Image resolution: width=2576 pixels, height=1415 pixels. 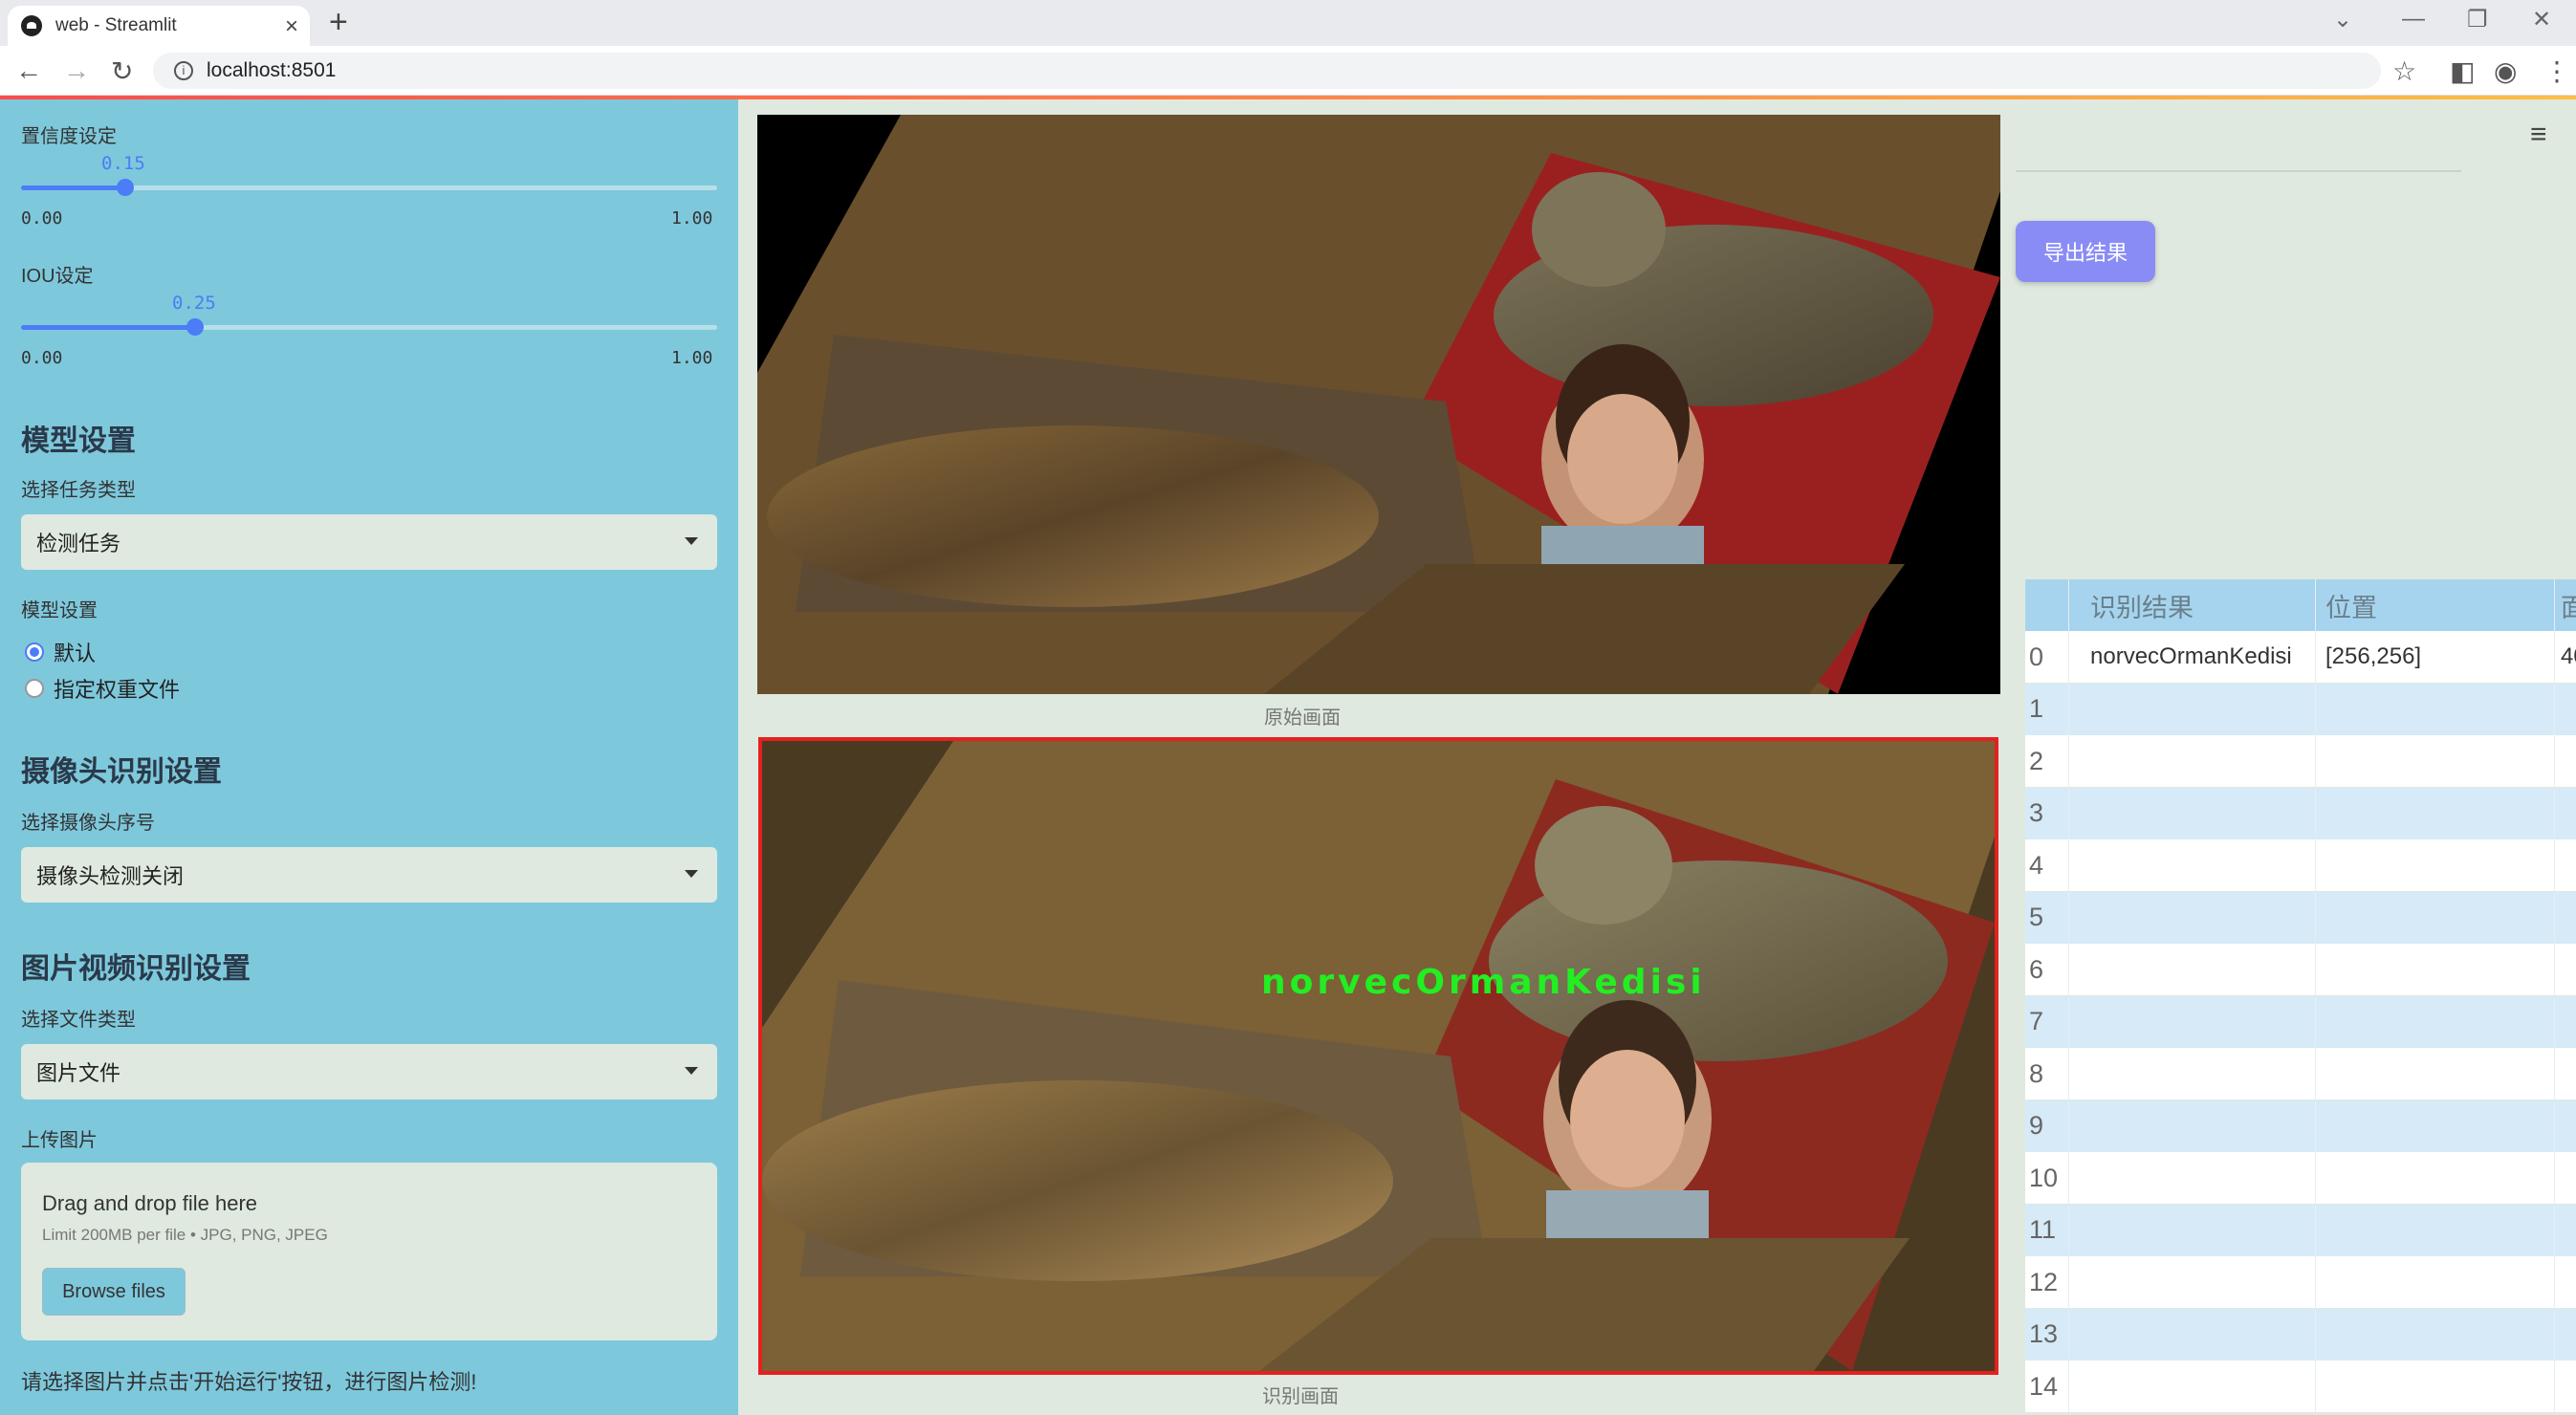 I want to click on row-index: 14, so click(x=2047, y=1387).